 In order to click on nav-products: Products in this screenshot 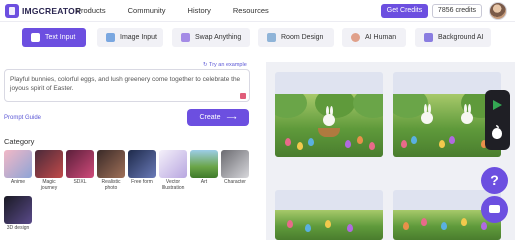, I will do `click(91, 10)`.